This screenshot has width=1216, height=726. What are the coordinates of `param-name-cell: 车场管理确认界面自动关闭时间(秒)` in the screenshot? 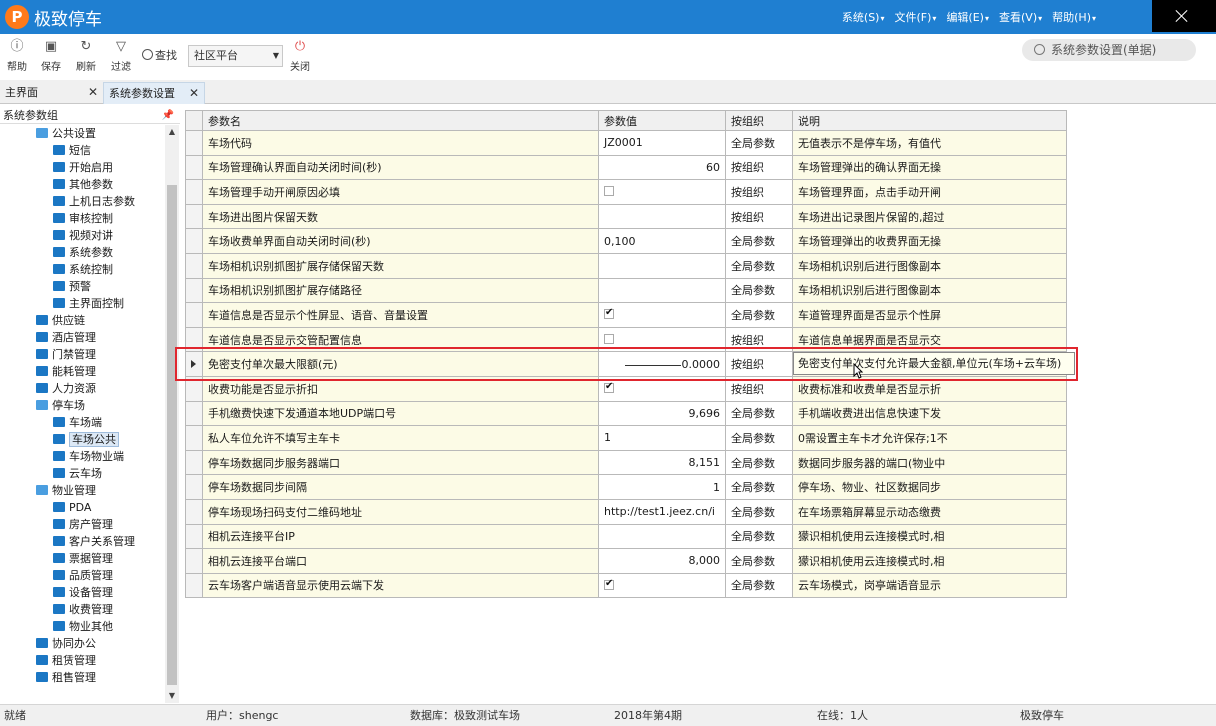 It's located at (400, 167).